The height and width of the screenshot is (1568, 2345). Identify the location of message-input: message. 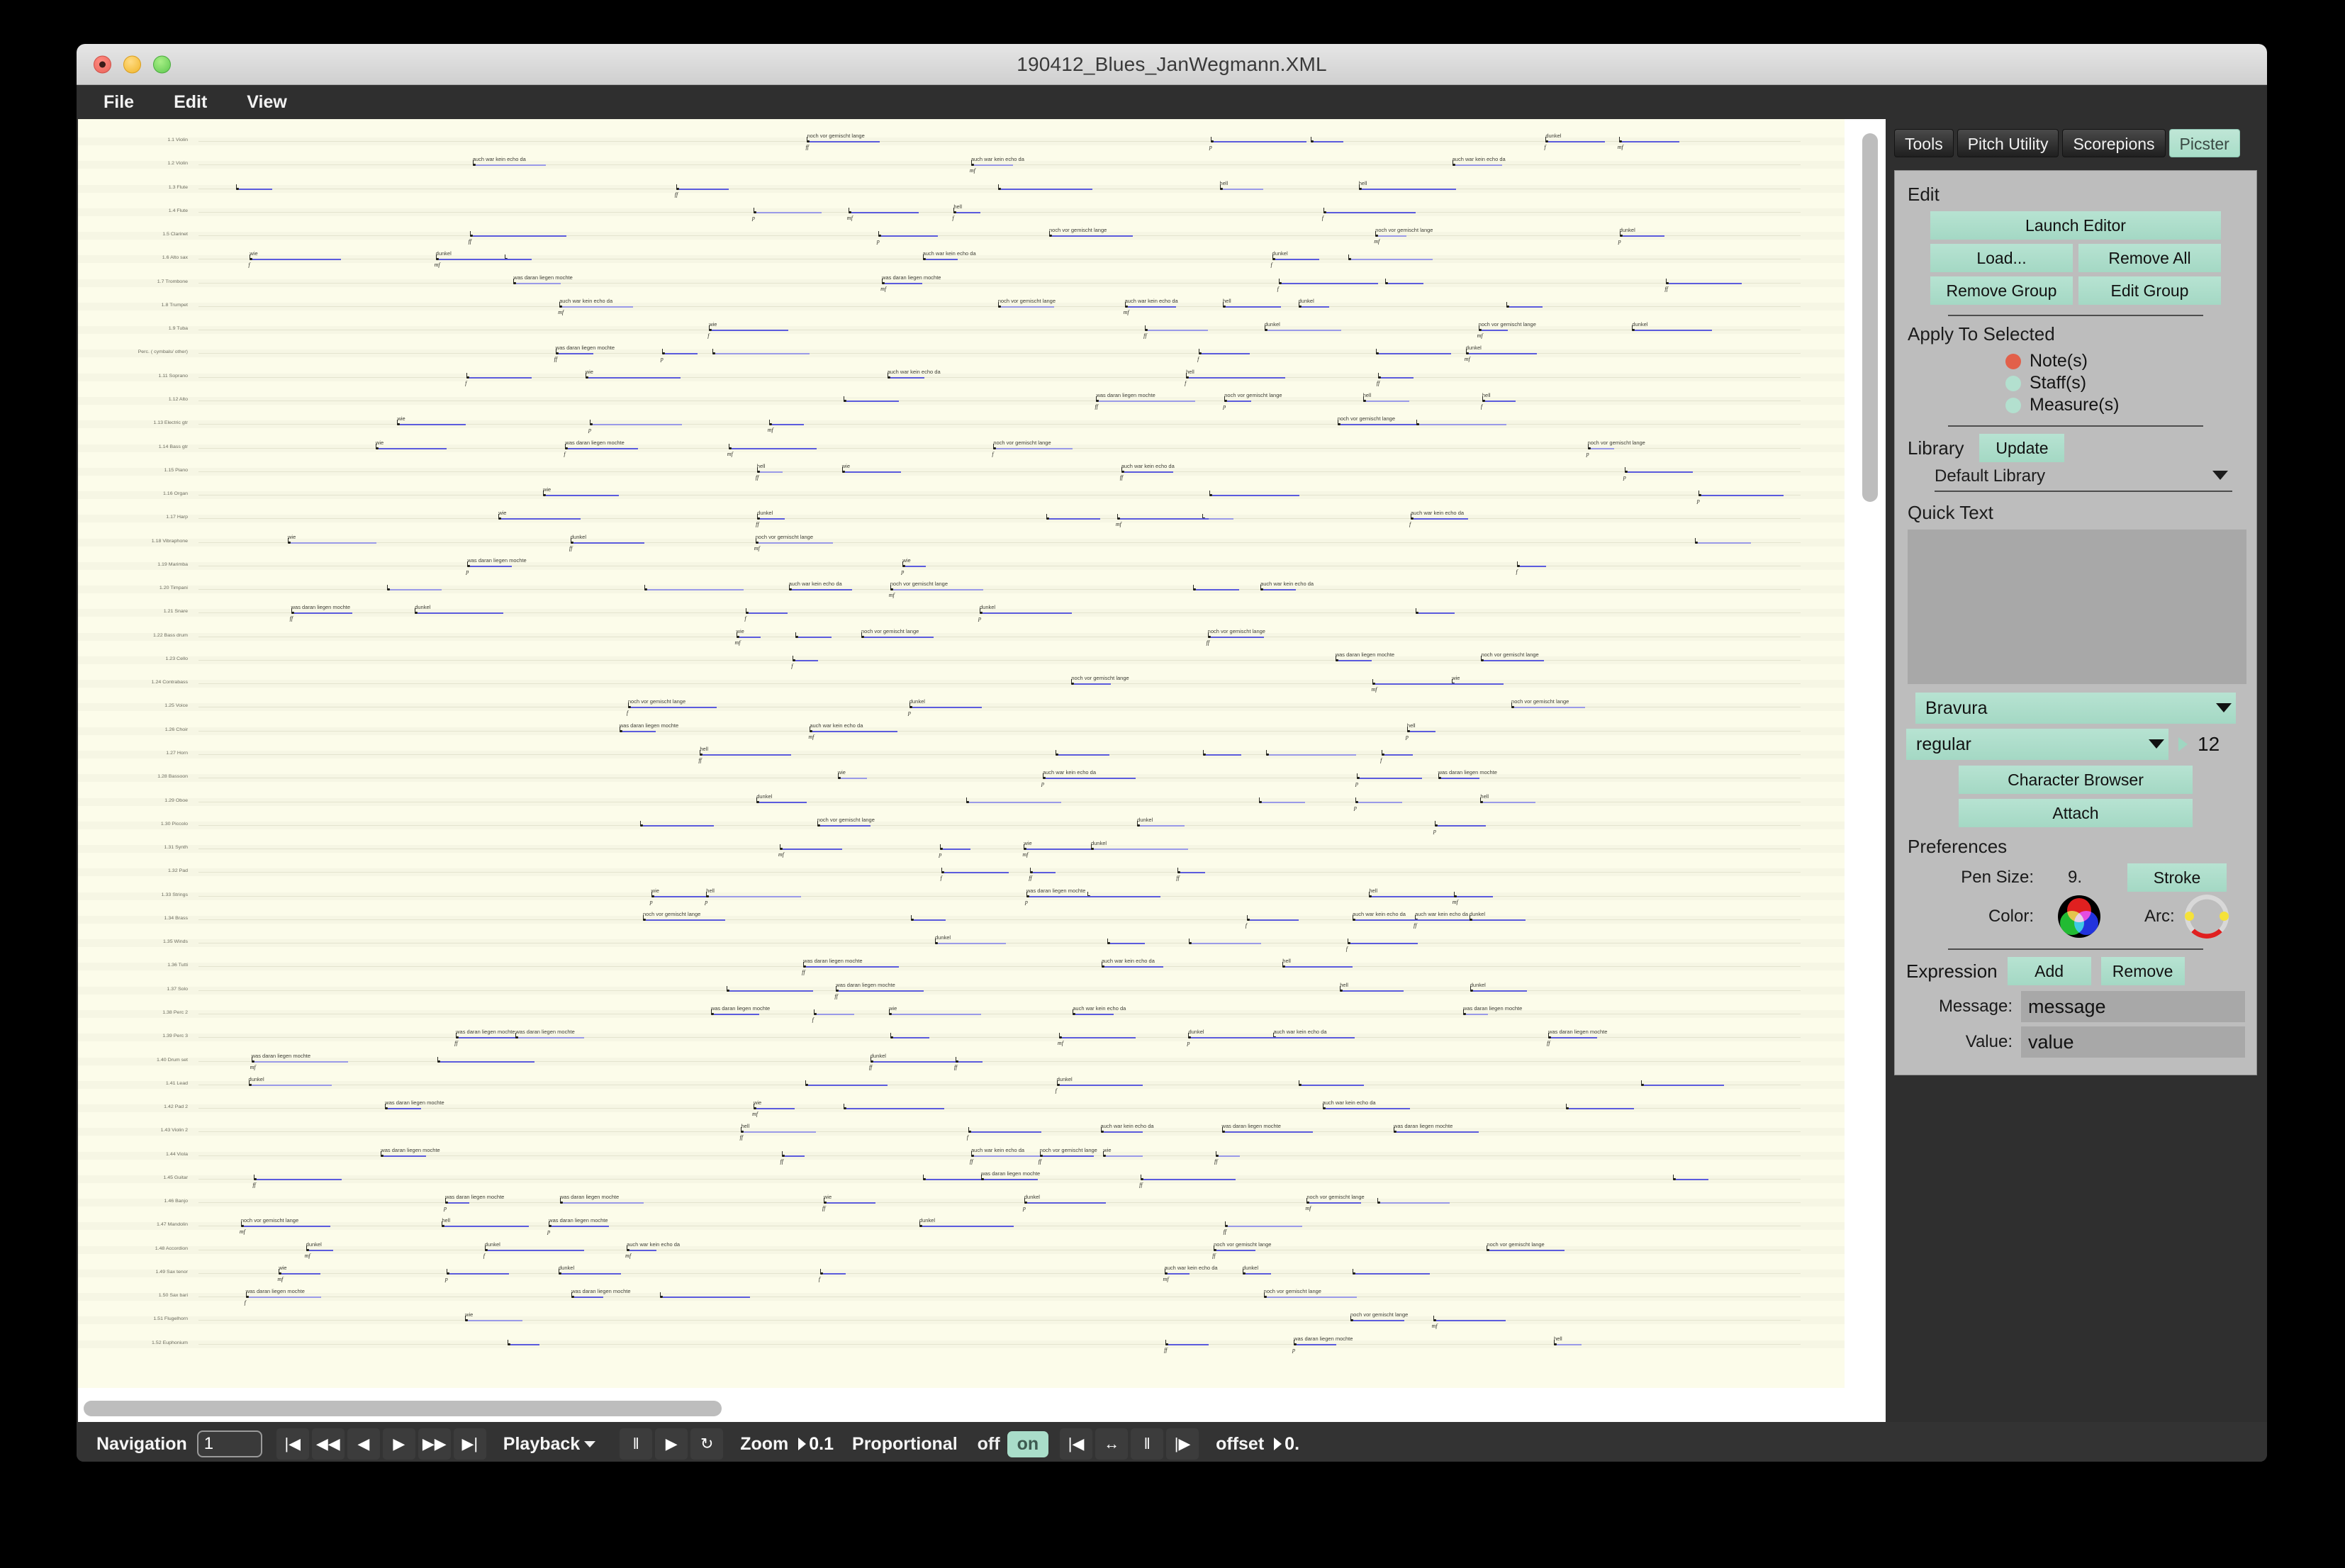
(2133, 1007).